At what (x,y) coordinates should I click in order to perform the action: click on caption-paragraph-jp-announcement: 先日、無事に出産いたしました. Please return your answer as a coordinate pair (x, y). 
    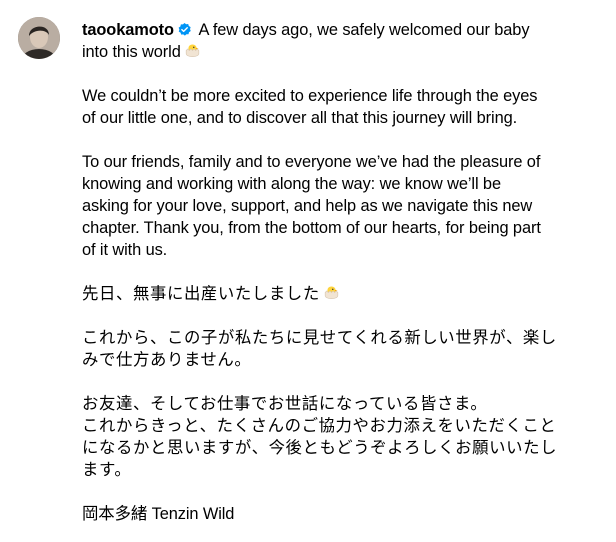
    Looking at the image, I should click on (337, 294).